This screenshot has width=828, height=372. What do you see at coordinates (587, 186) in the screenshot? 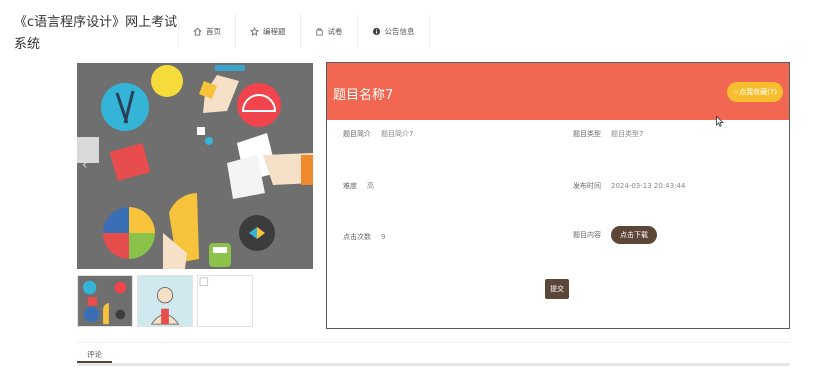
I see `field-label: 发布时间` at bounding box center [587, 186].